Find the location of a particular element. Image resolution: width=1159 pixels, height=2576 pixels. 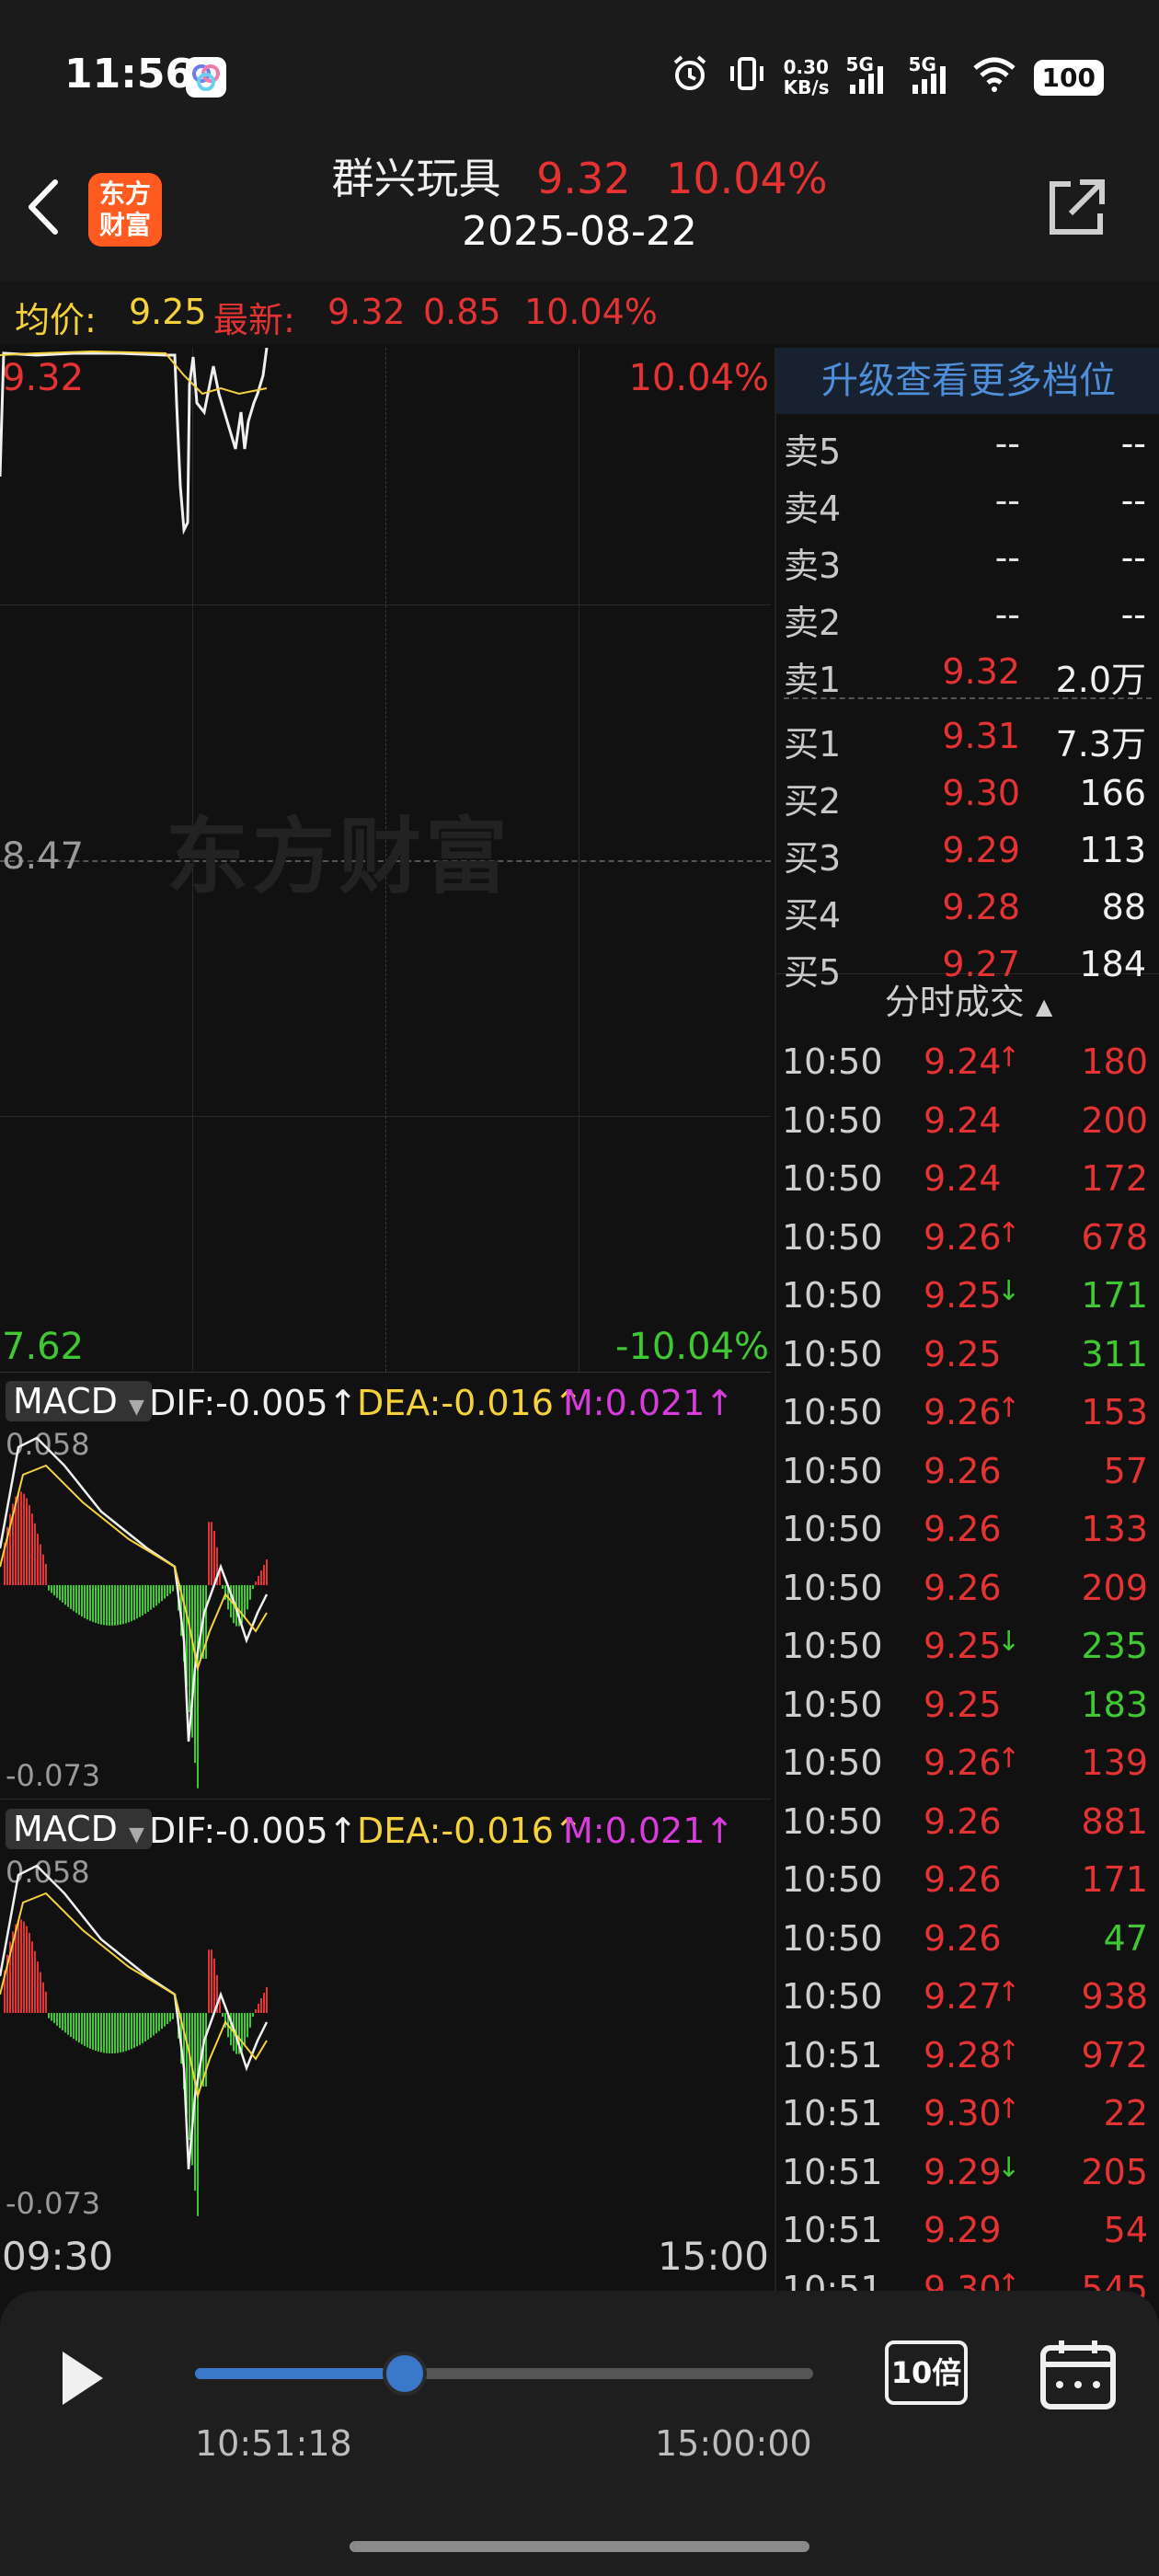

ask-row-4: 卖1 9.32 2.0万 is located at coordinates (964, 673).